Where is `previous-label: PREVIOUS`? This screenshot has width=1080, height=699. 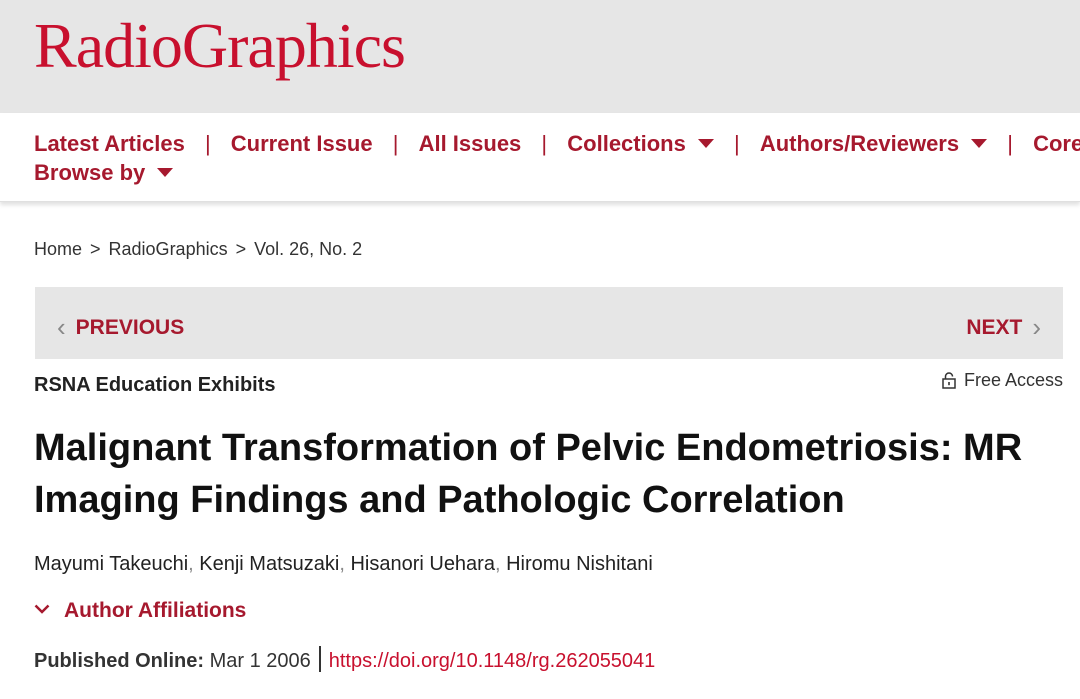 previous-label: PREVIOUS is located at coordinates (130, 327).